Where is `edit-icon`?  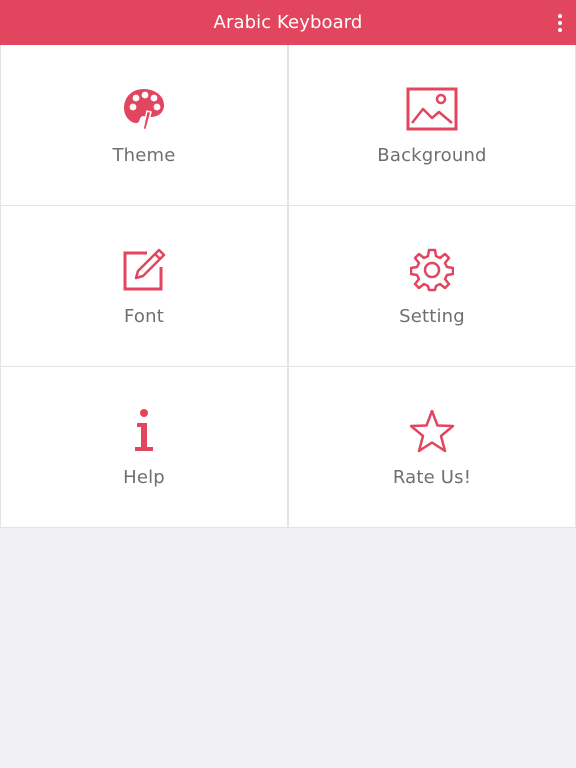 edit-icon is located at coordinates (144, 270).